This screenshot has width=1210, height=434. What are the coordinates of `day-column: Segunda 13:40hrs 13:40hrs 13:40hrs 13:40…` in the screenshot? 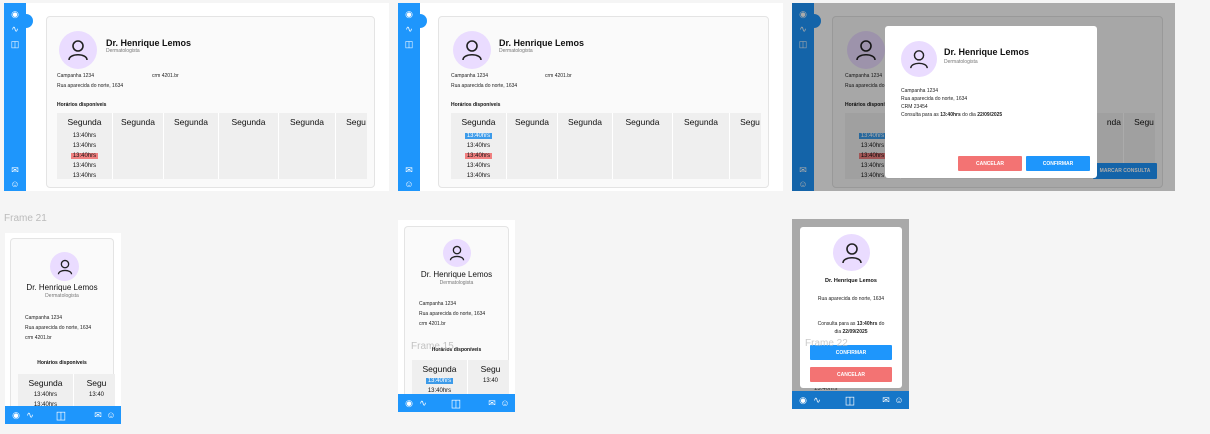 It's located at (479, 146).